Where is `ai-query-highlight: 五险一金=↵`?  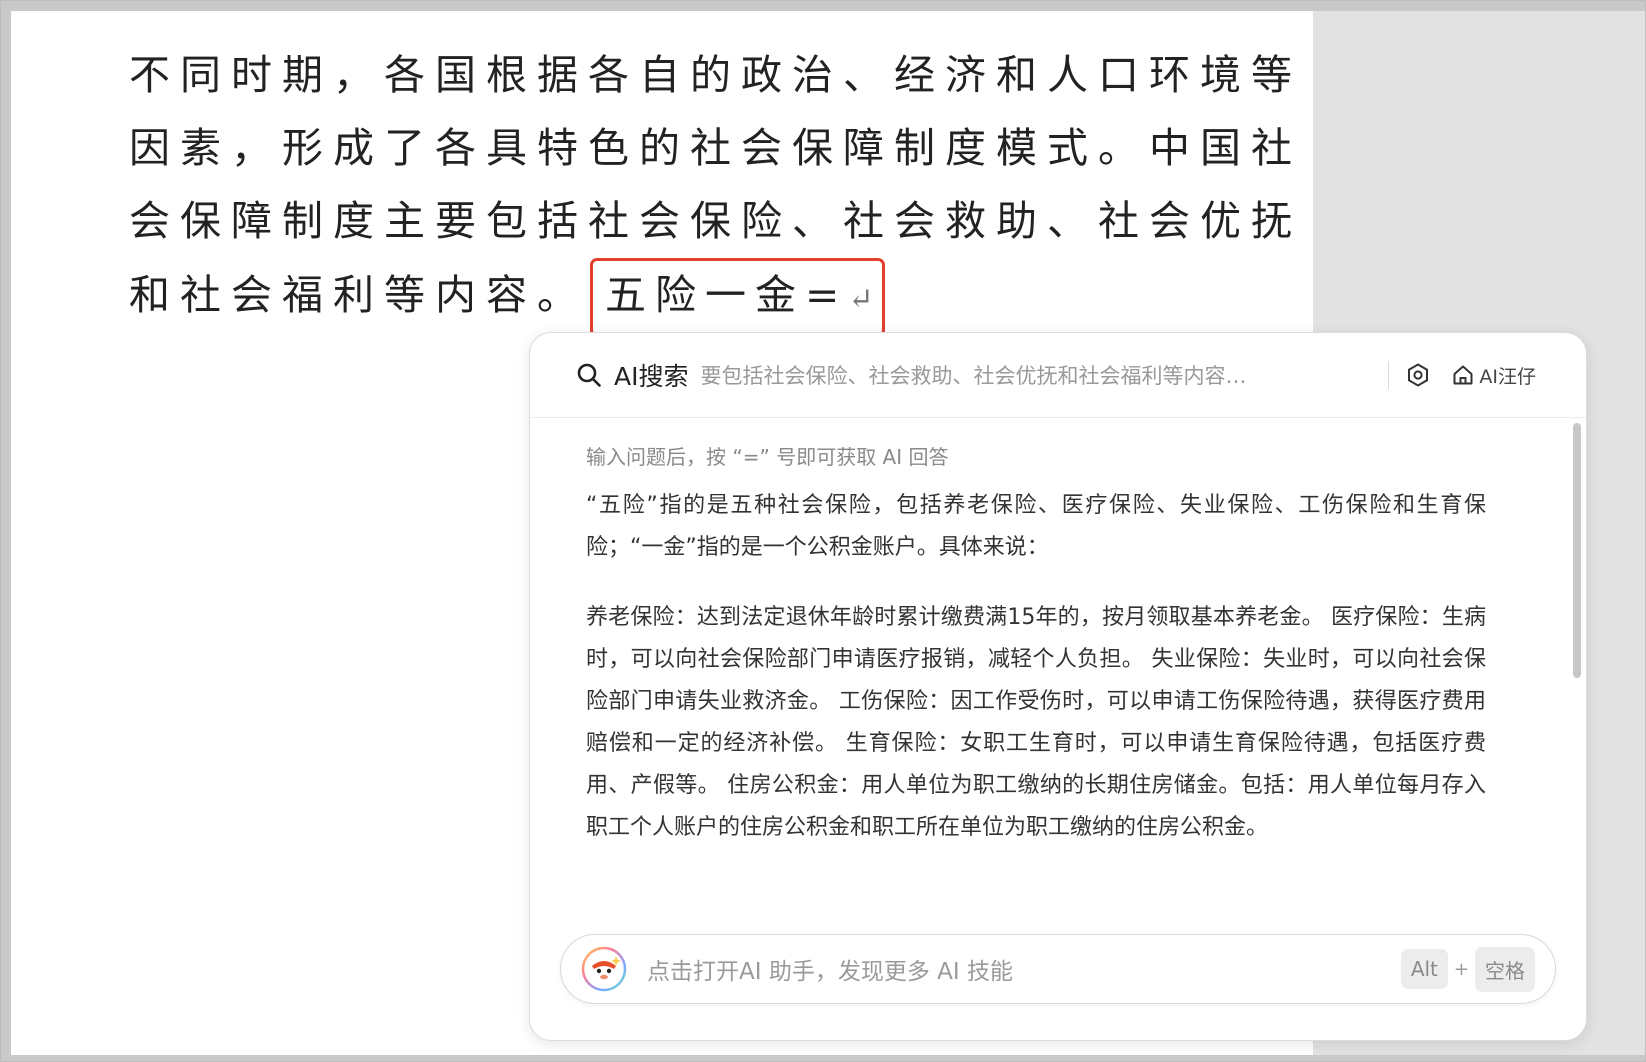
ai-query-highlight: 五险一金=↵ is located at coordinates (737, 297).